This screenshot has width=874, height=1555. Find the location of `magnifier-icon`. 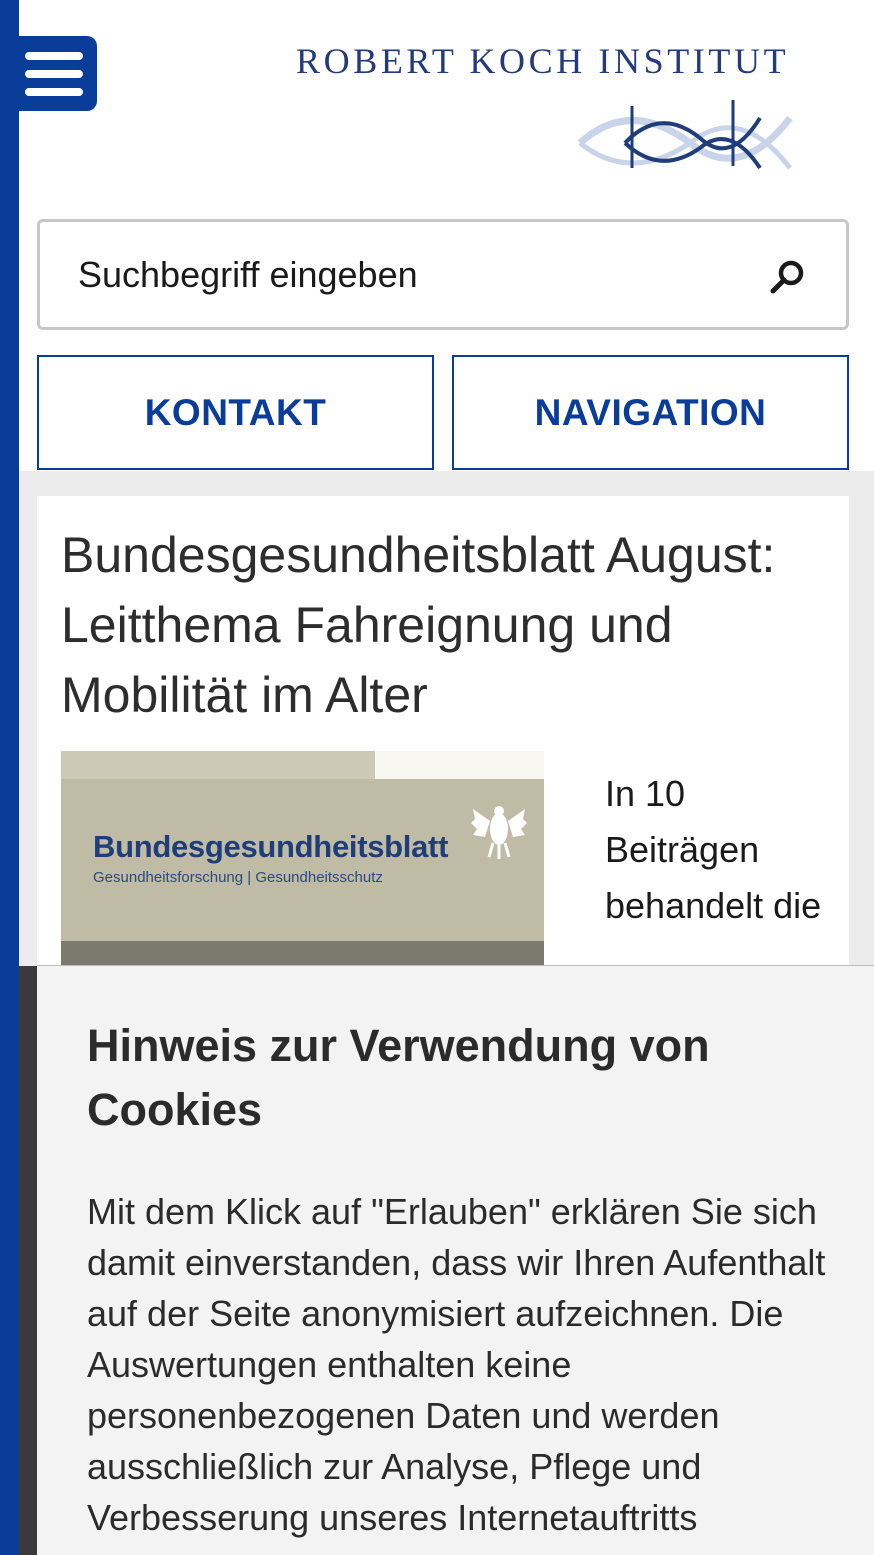

magnifier-icon is located at coordinates (788, 276).